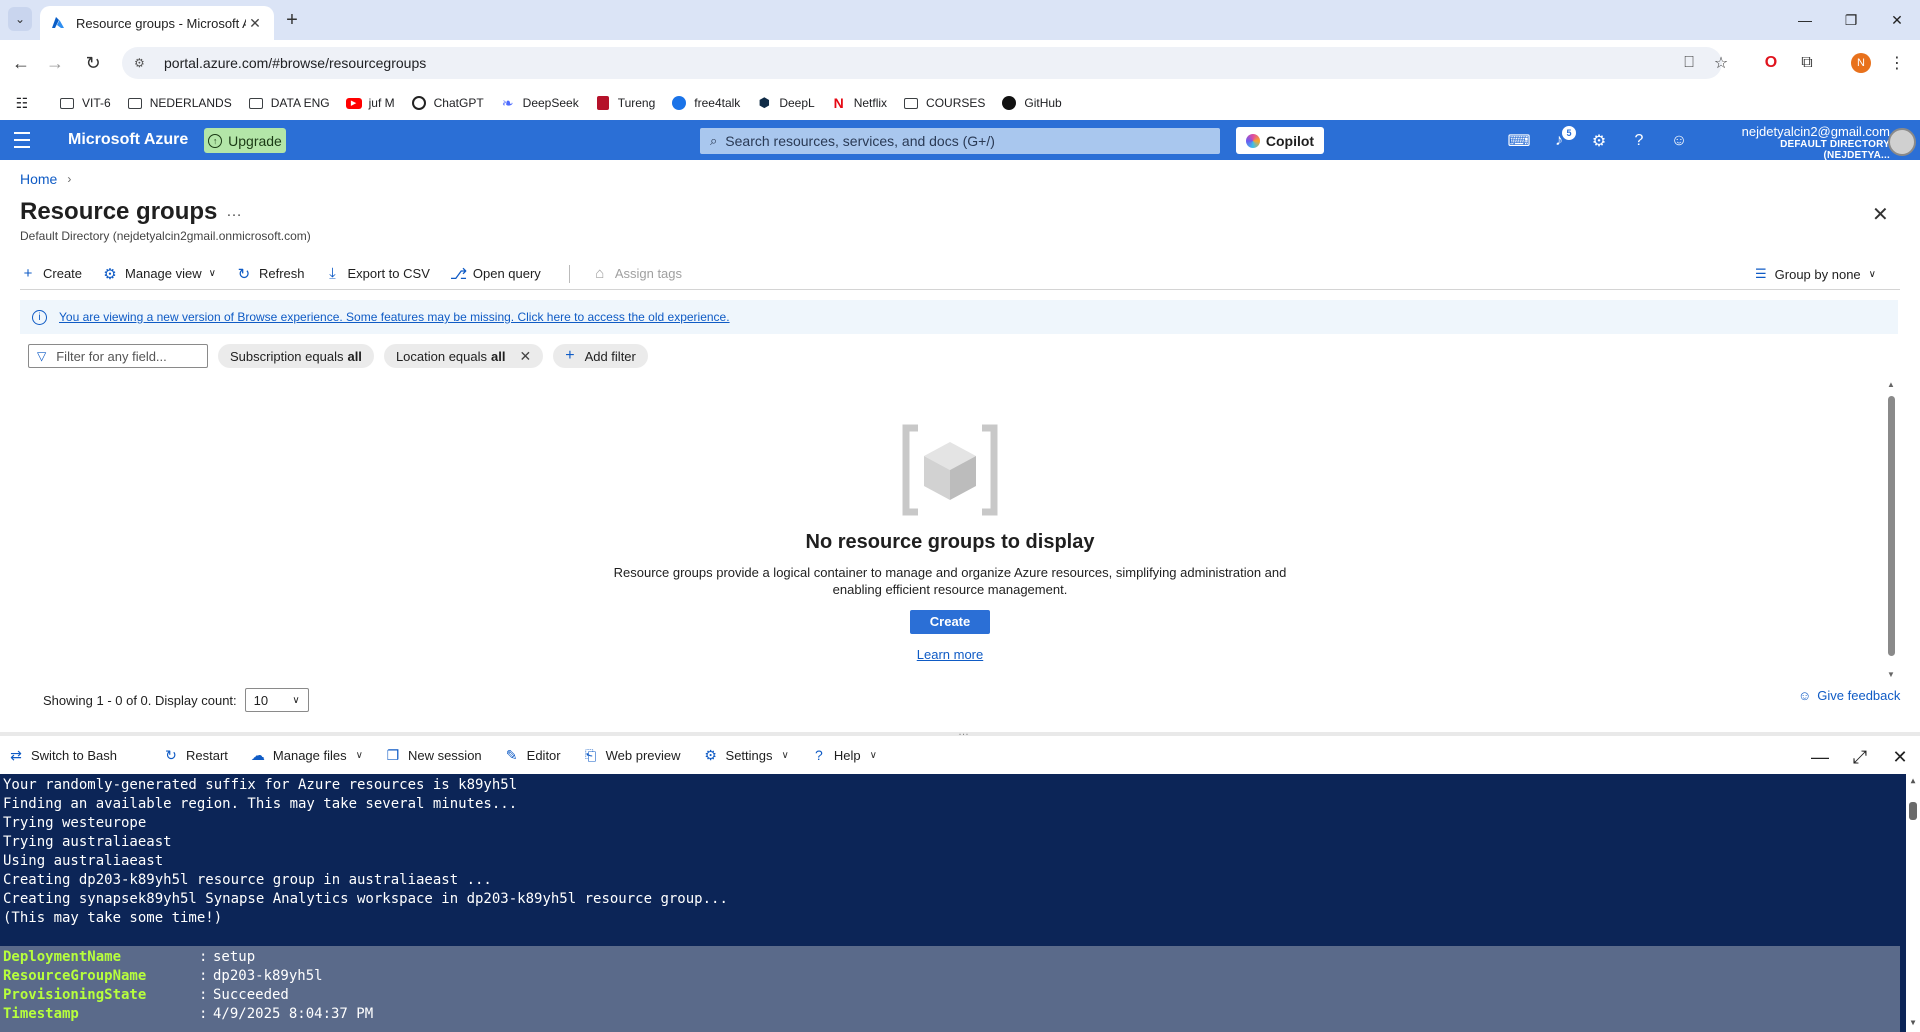 The height and width of the screenshot is (1032, 1920). Describe the element at coordinates (1880, 214) in the screenshot. I see `close-blade-icon: ✕` at that location.